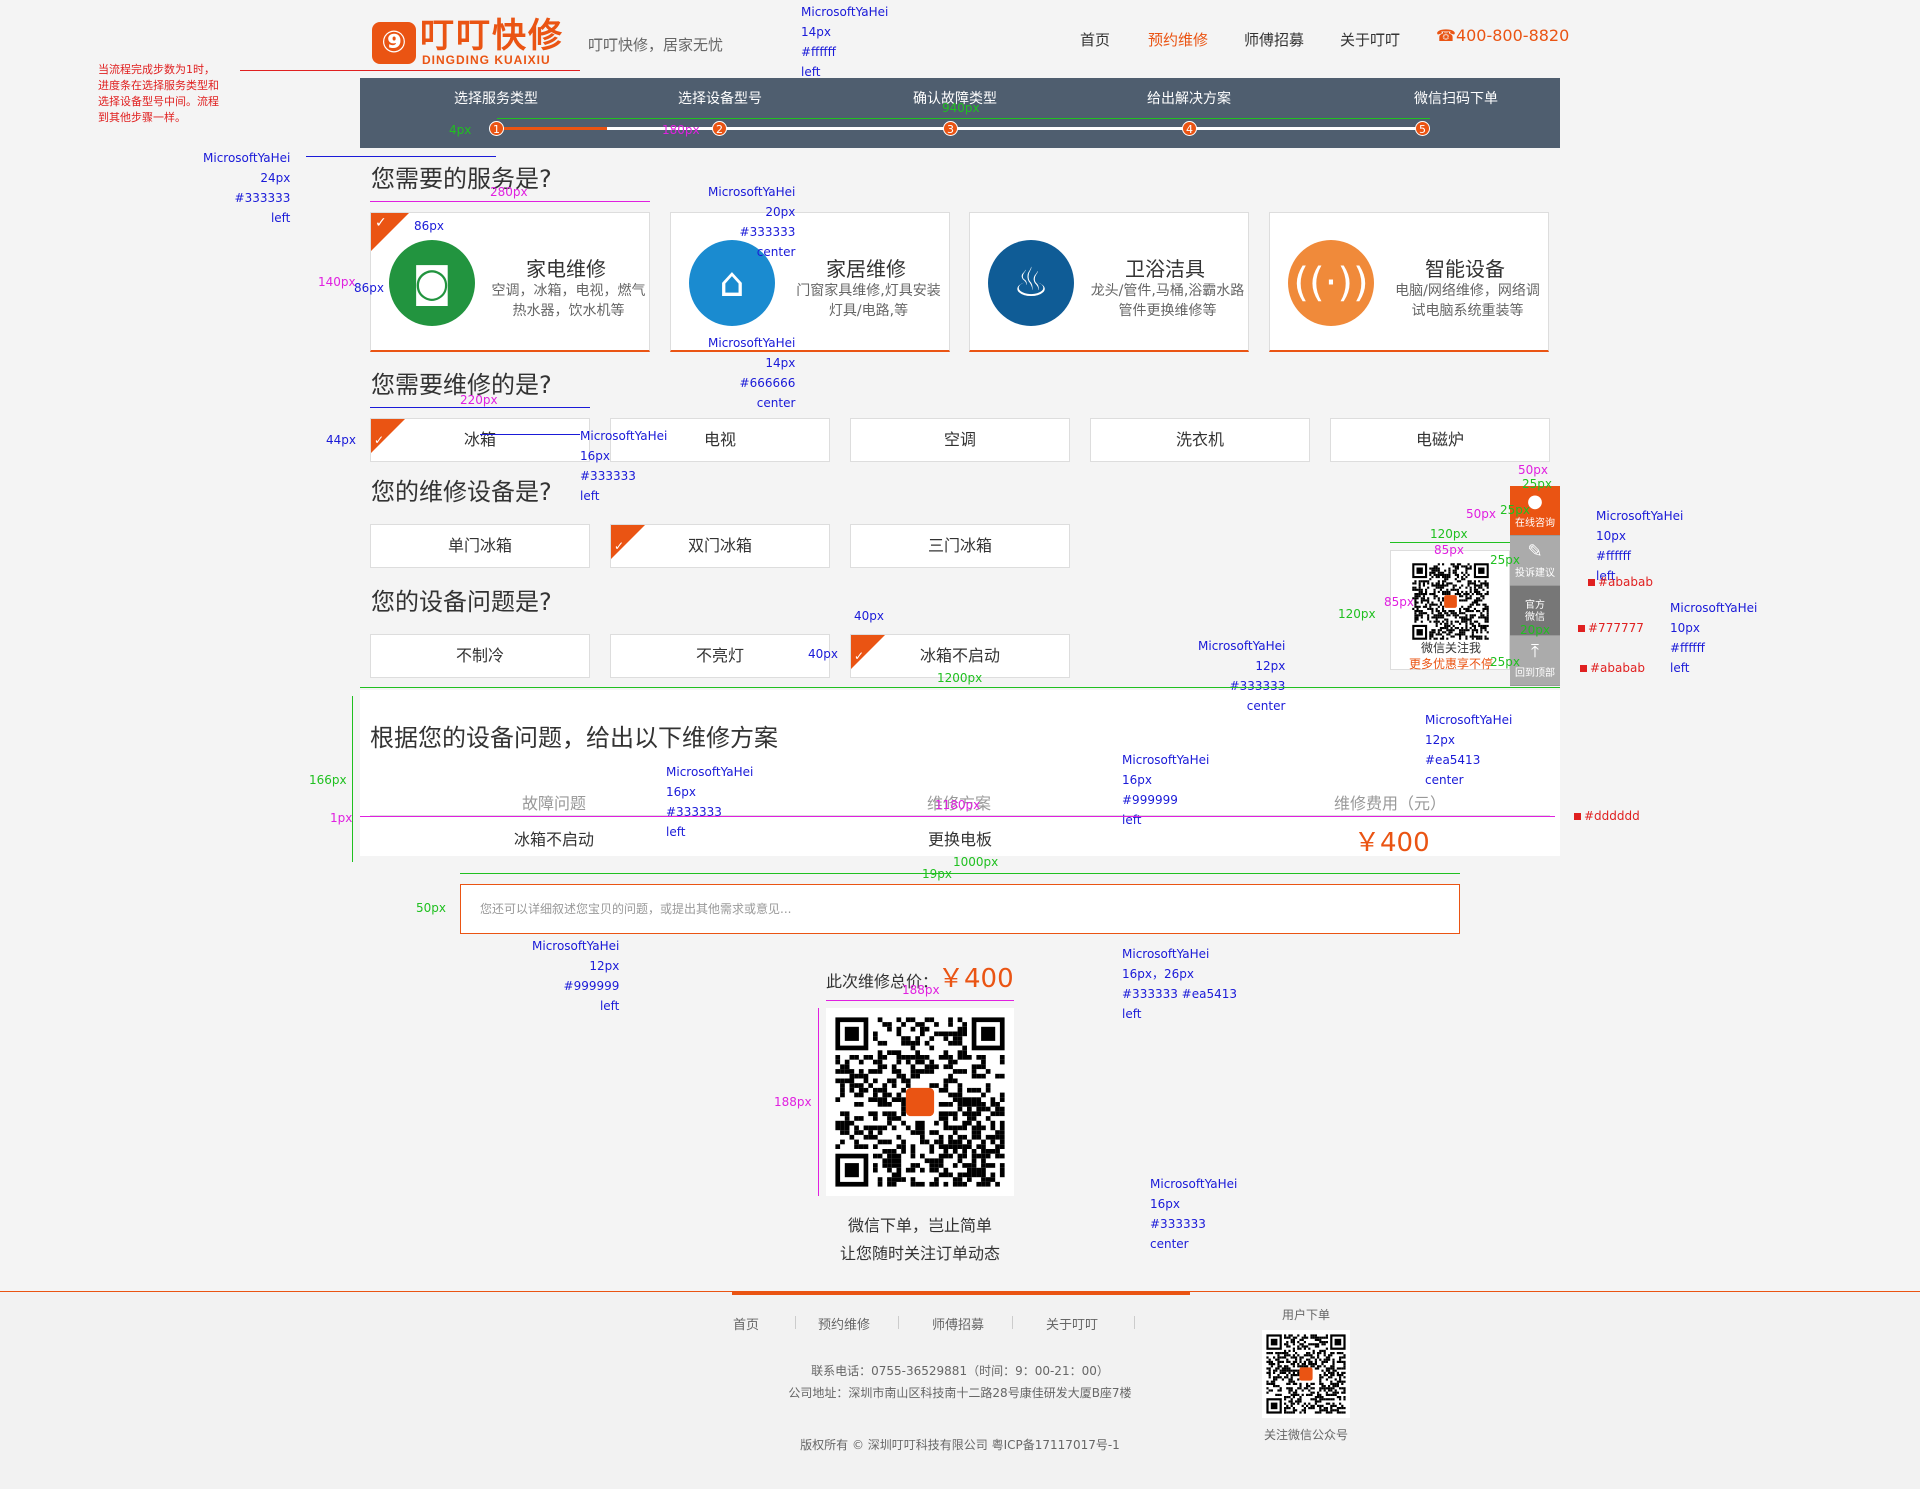 This screenshot has height=1489, width=1920. What do you see at coordinates (1535, 523) in the screenshot?
I see `side-item-label: 在线咨询` at bounding box center [1535, 523].